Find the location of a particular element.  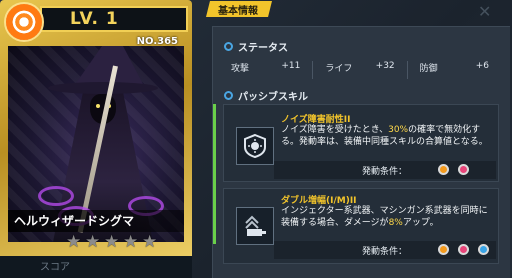

character-name: ヘルウィザードシグマ is located at coordinates (74, 221).